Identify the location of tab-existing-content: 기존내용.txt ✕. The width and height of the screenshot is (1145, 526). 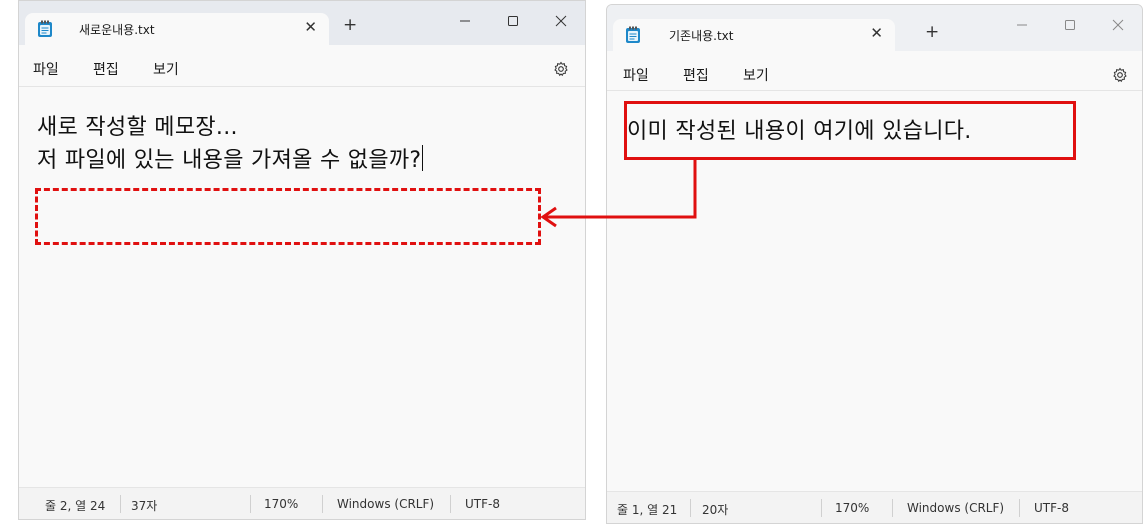
(754, 35).